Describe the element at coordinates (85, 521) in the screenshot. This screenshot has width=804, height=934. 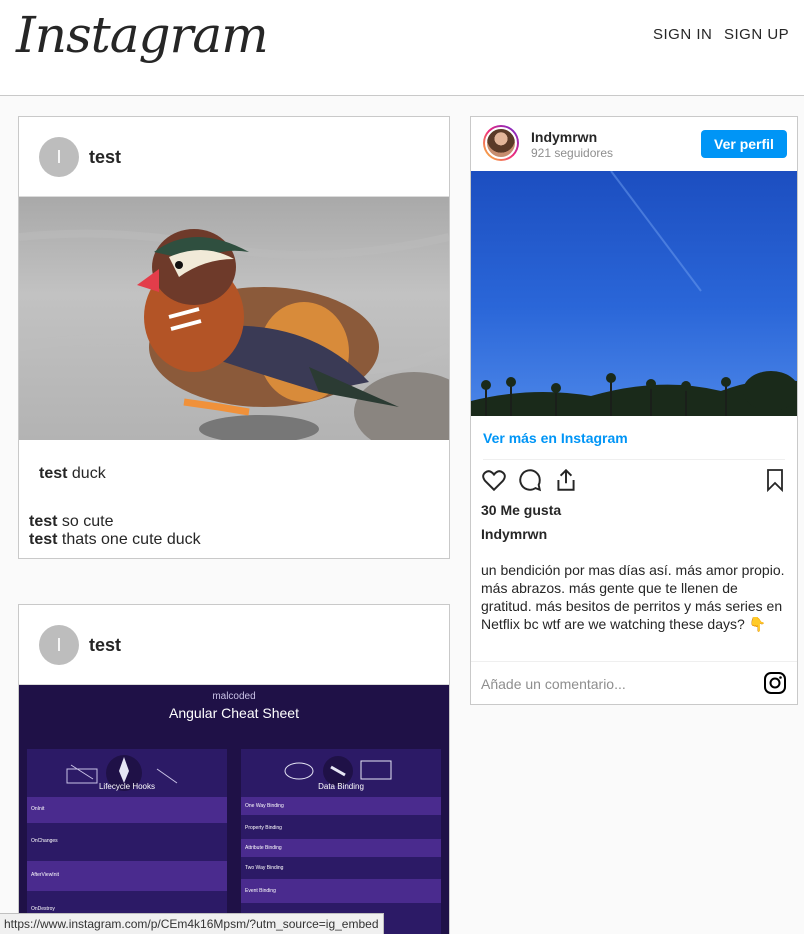
I see `comment-text: so cute` at that location.